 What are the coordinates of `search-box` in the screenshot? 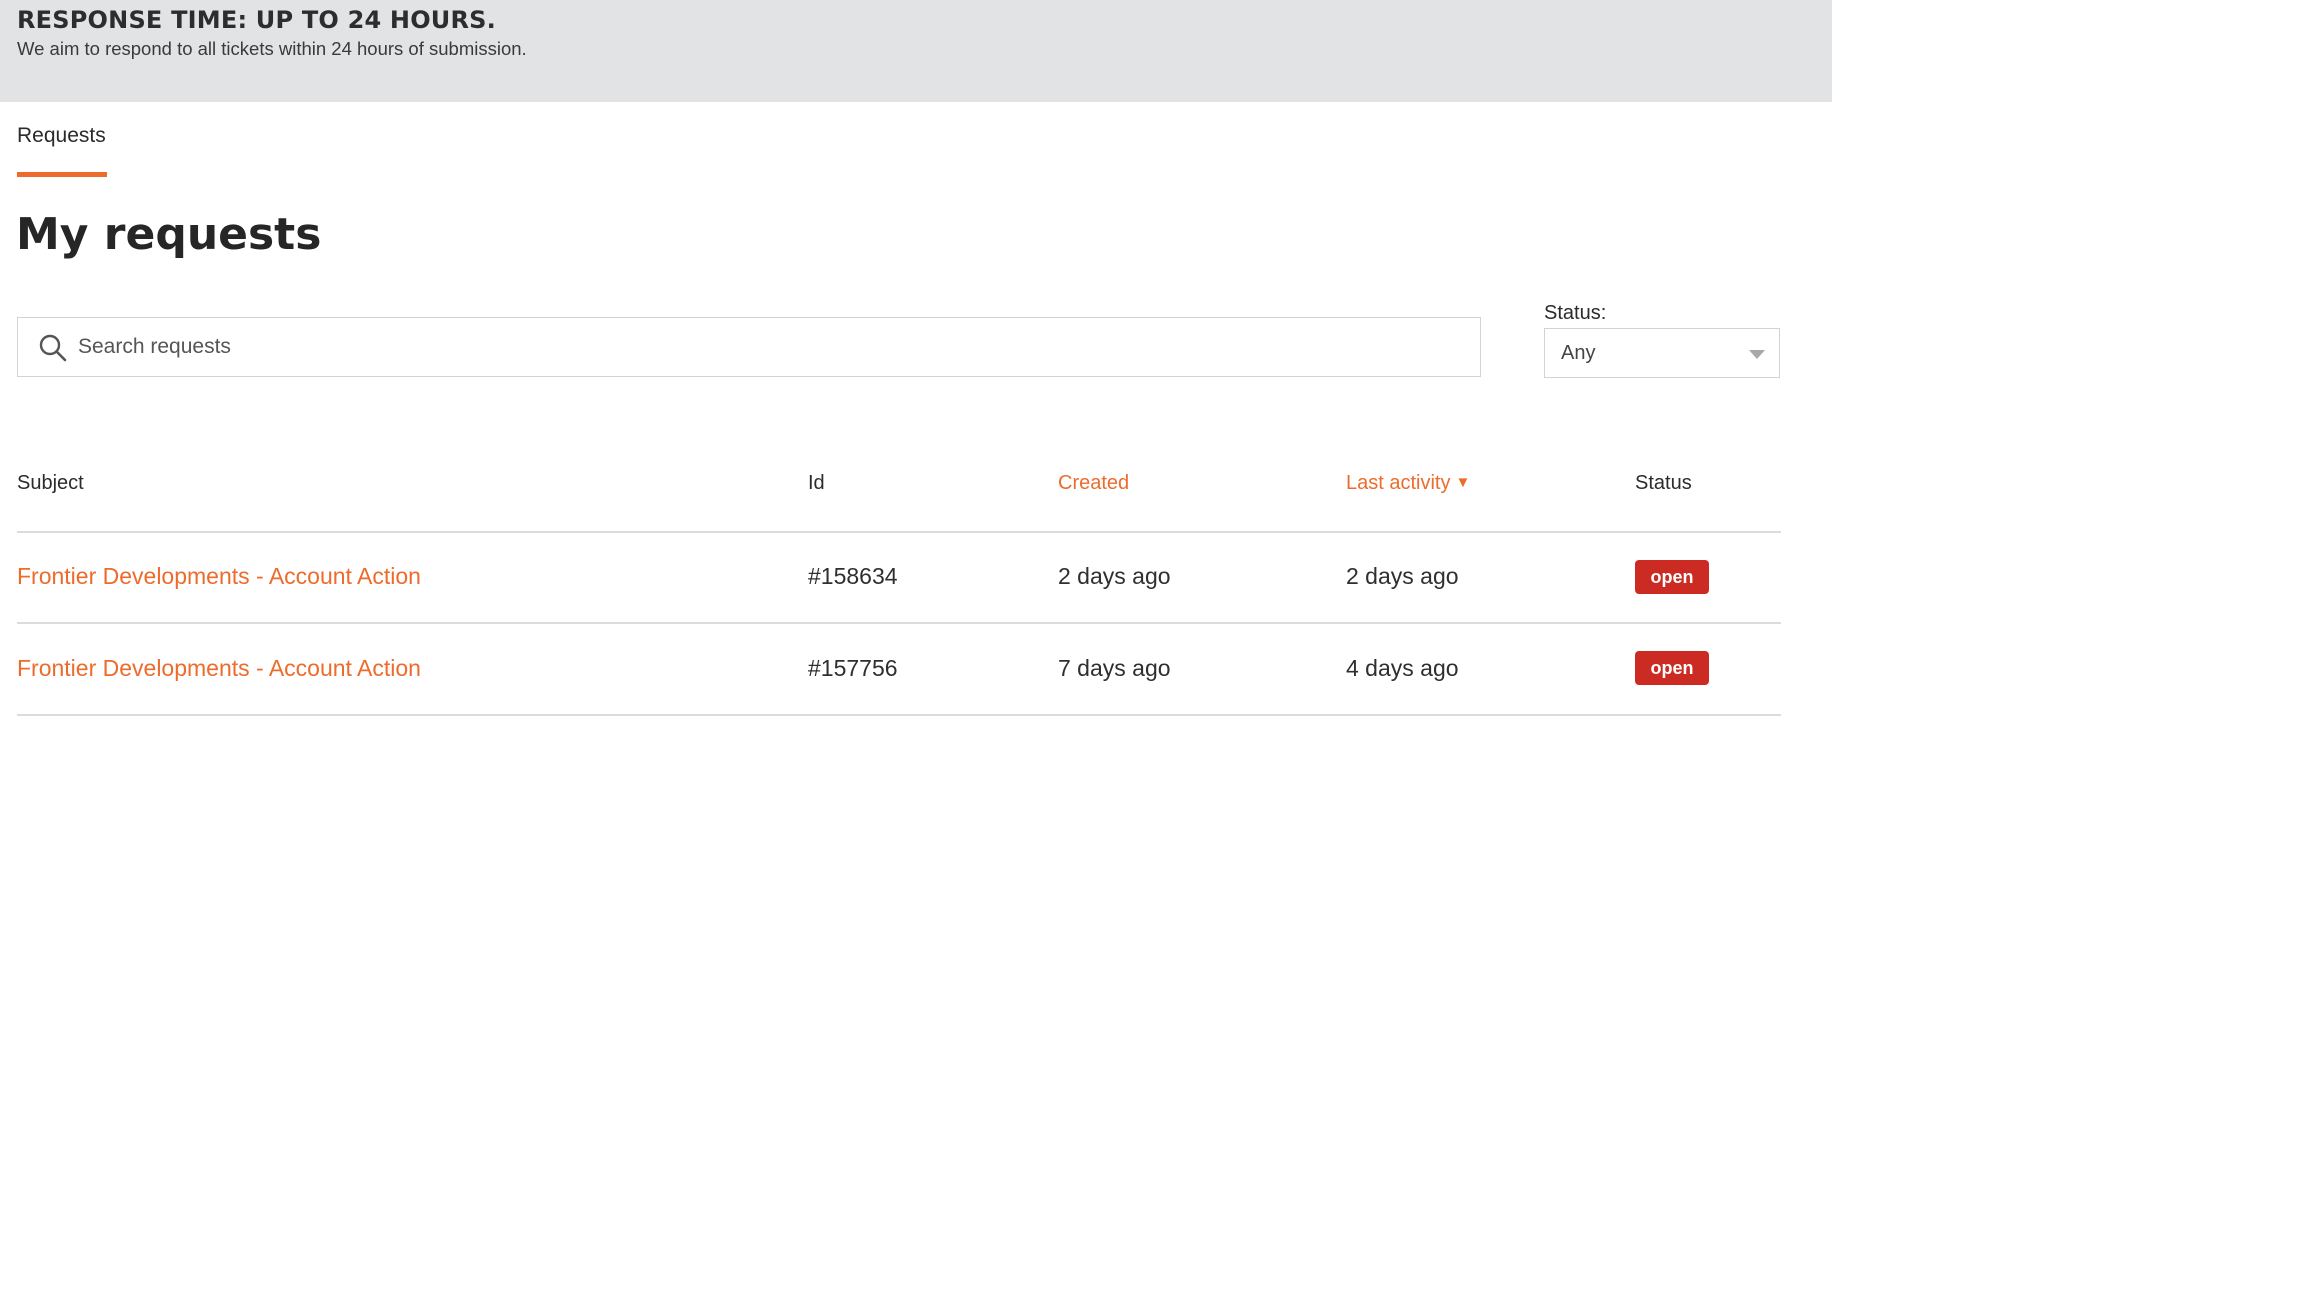 It's located at (749, 347).